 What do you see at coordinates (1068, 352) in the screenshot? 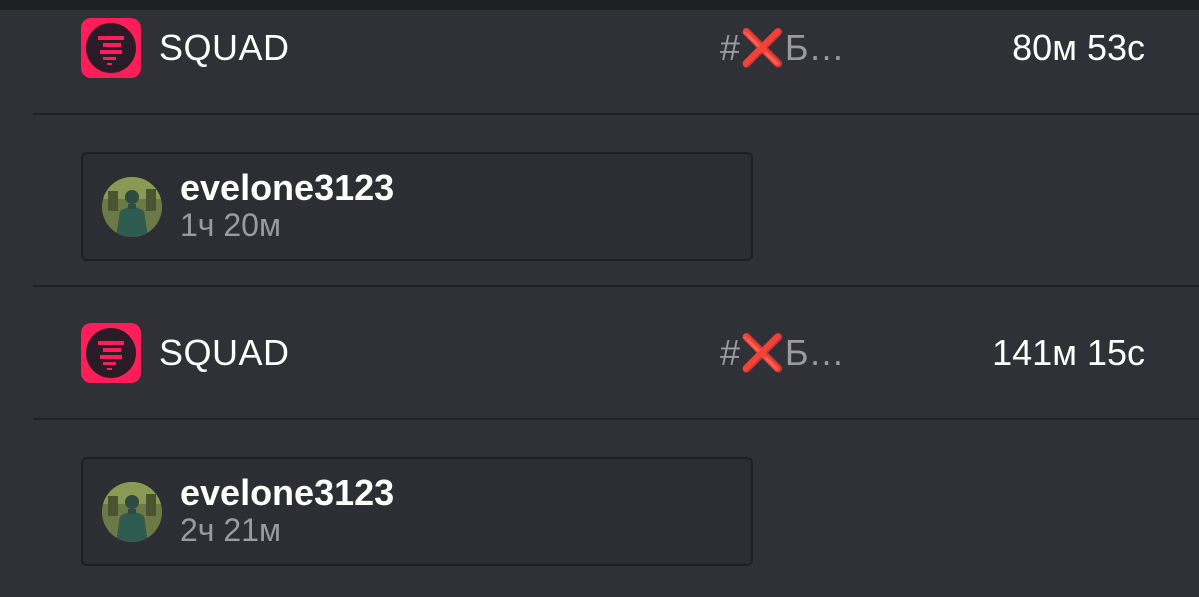
I see `session-duration: 141м 15с` at bounding box center [1068, 352].